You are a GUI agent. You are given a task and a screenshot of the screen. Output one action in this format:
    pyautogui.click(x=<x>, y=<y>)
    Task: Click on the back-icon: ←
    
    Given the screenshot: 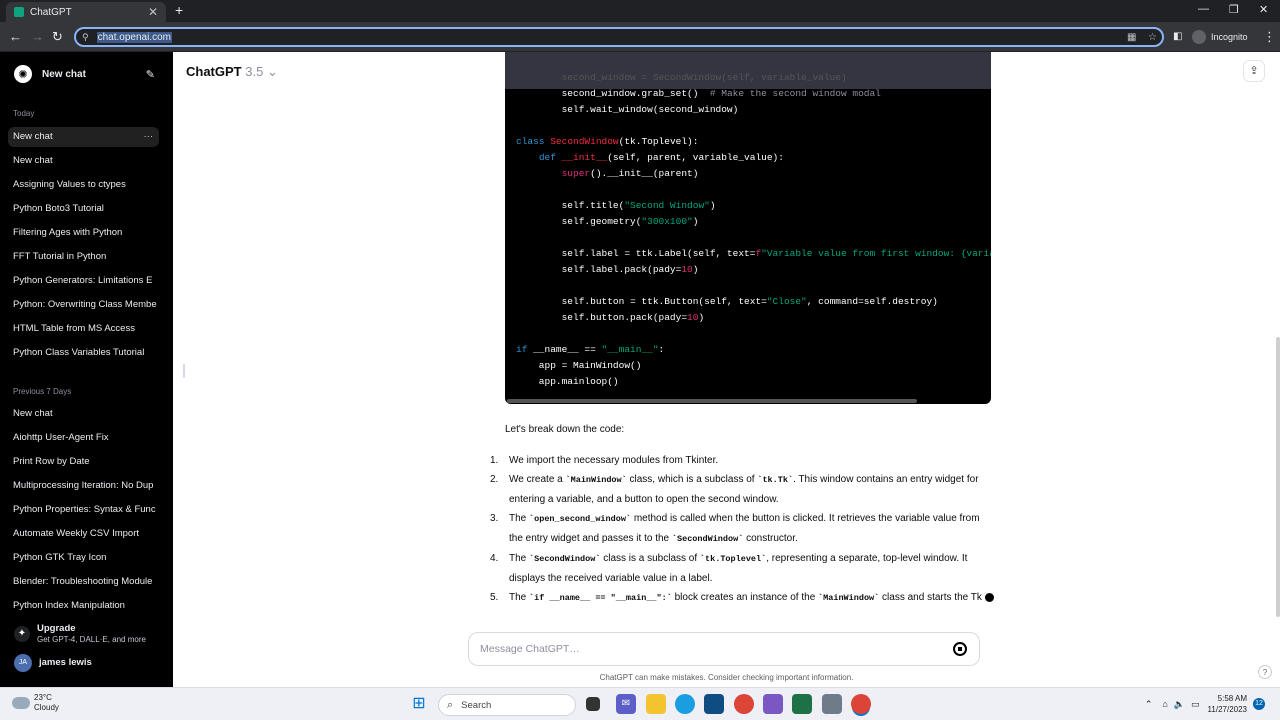 What is the action you would take?
    pyautogui.click(x=15, y=36)
    